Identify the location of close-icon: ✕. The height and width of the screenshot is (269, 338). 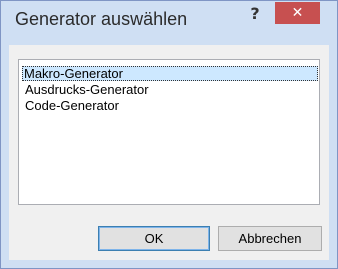
(297, 13).